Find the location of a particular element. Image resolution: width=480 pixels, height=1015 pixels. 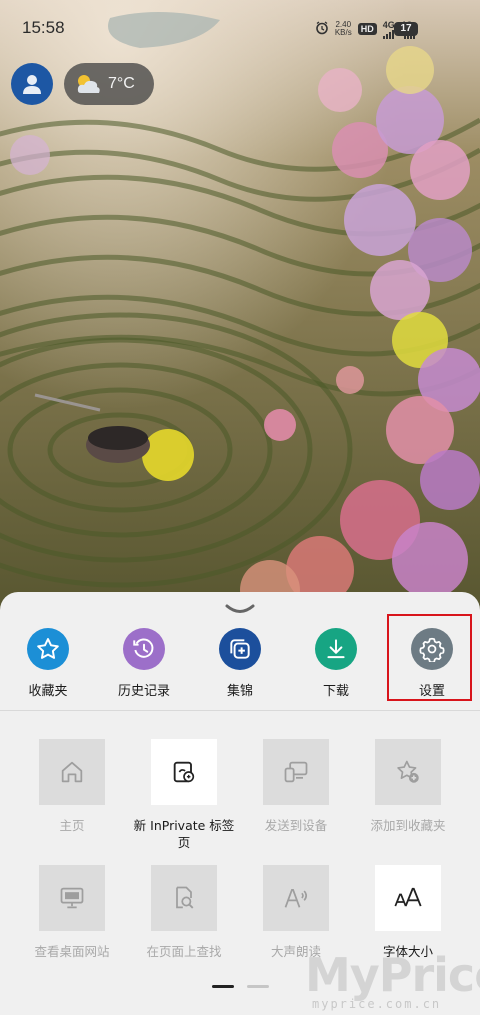

profile-avatar-button is located at coordinates (32, 84).